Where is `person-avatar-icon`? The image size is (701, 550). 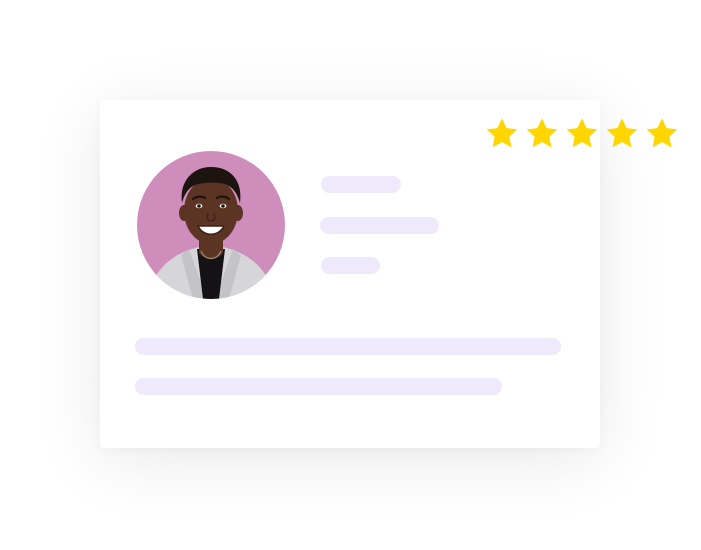
person-avatar-icon is located at coordinates (211, 225).